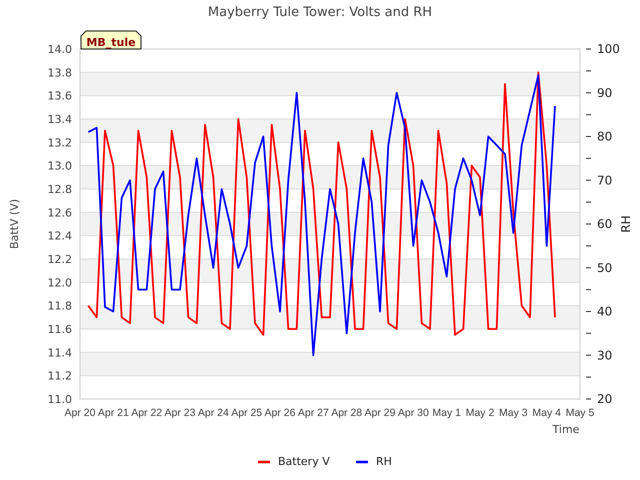  I want to click on tick-label: May 3, so click(513, 413).